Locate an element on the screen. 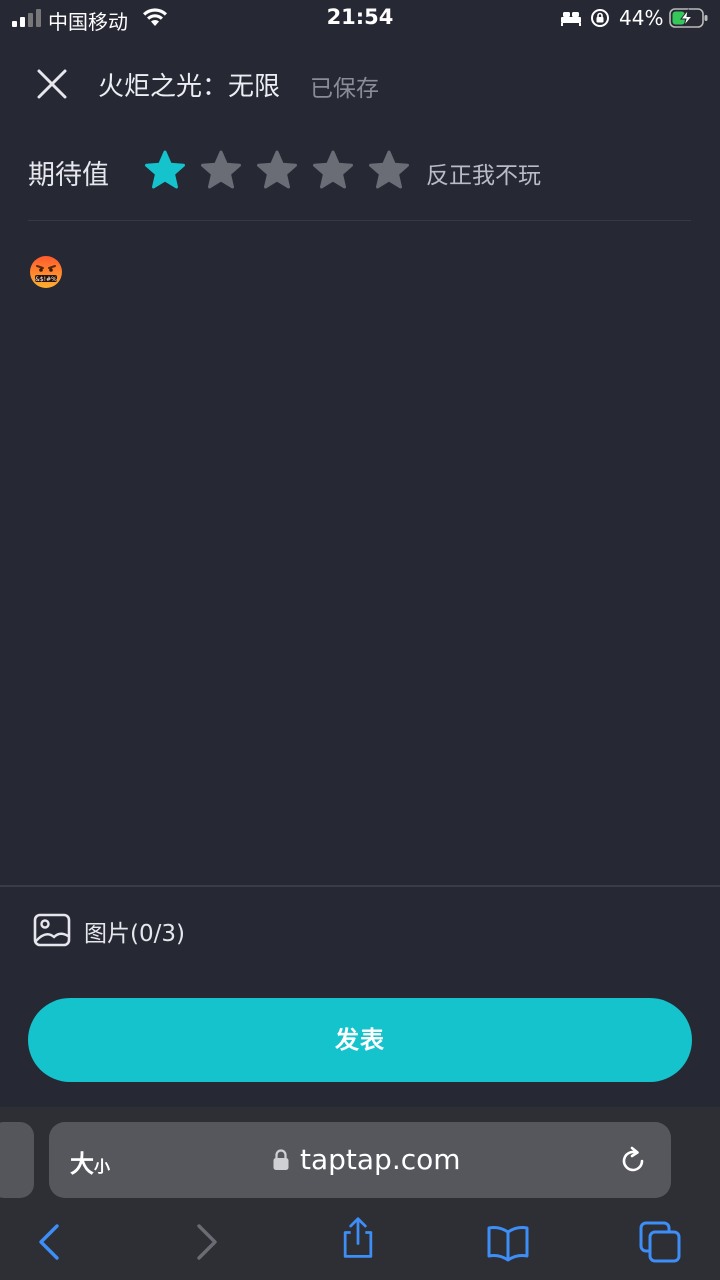  battery-charging-icon is located at coordinates (688, 18).